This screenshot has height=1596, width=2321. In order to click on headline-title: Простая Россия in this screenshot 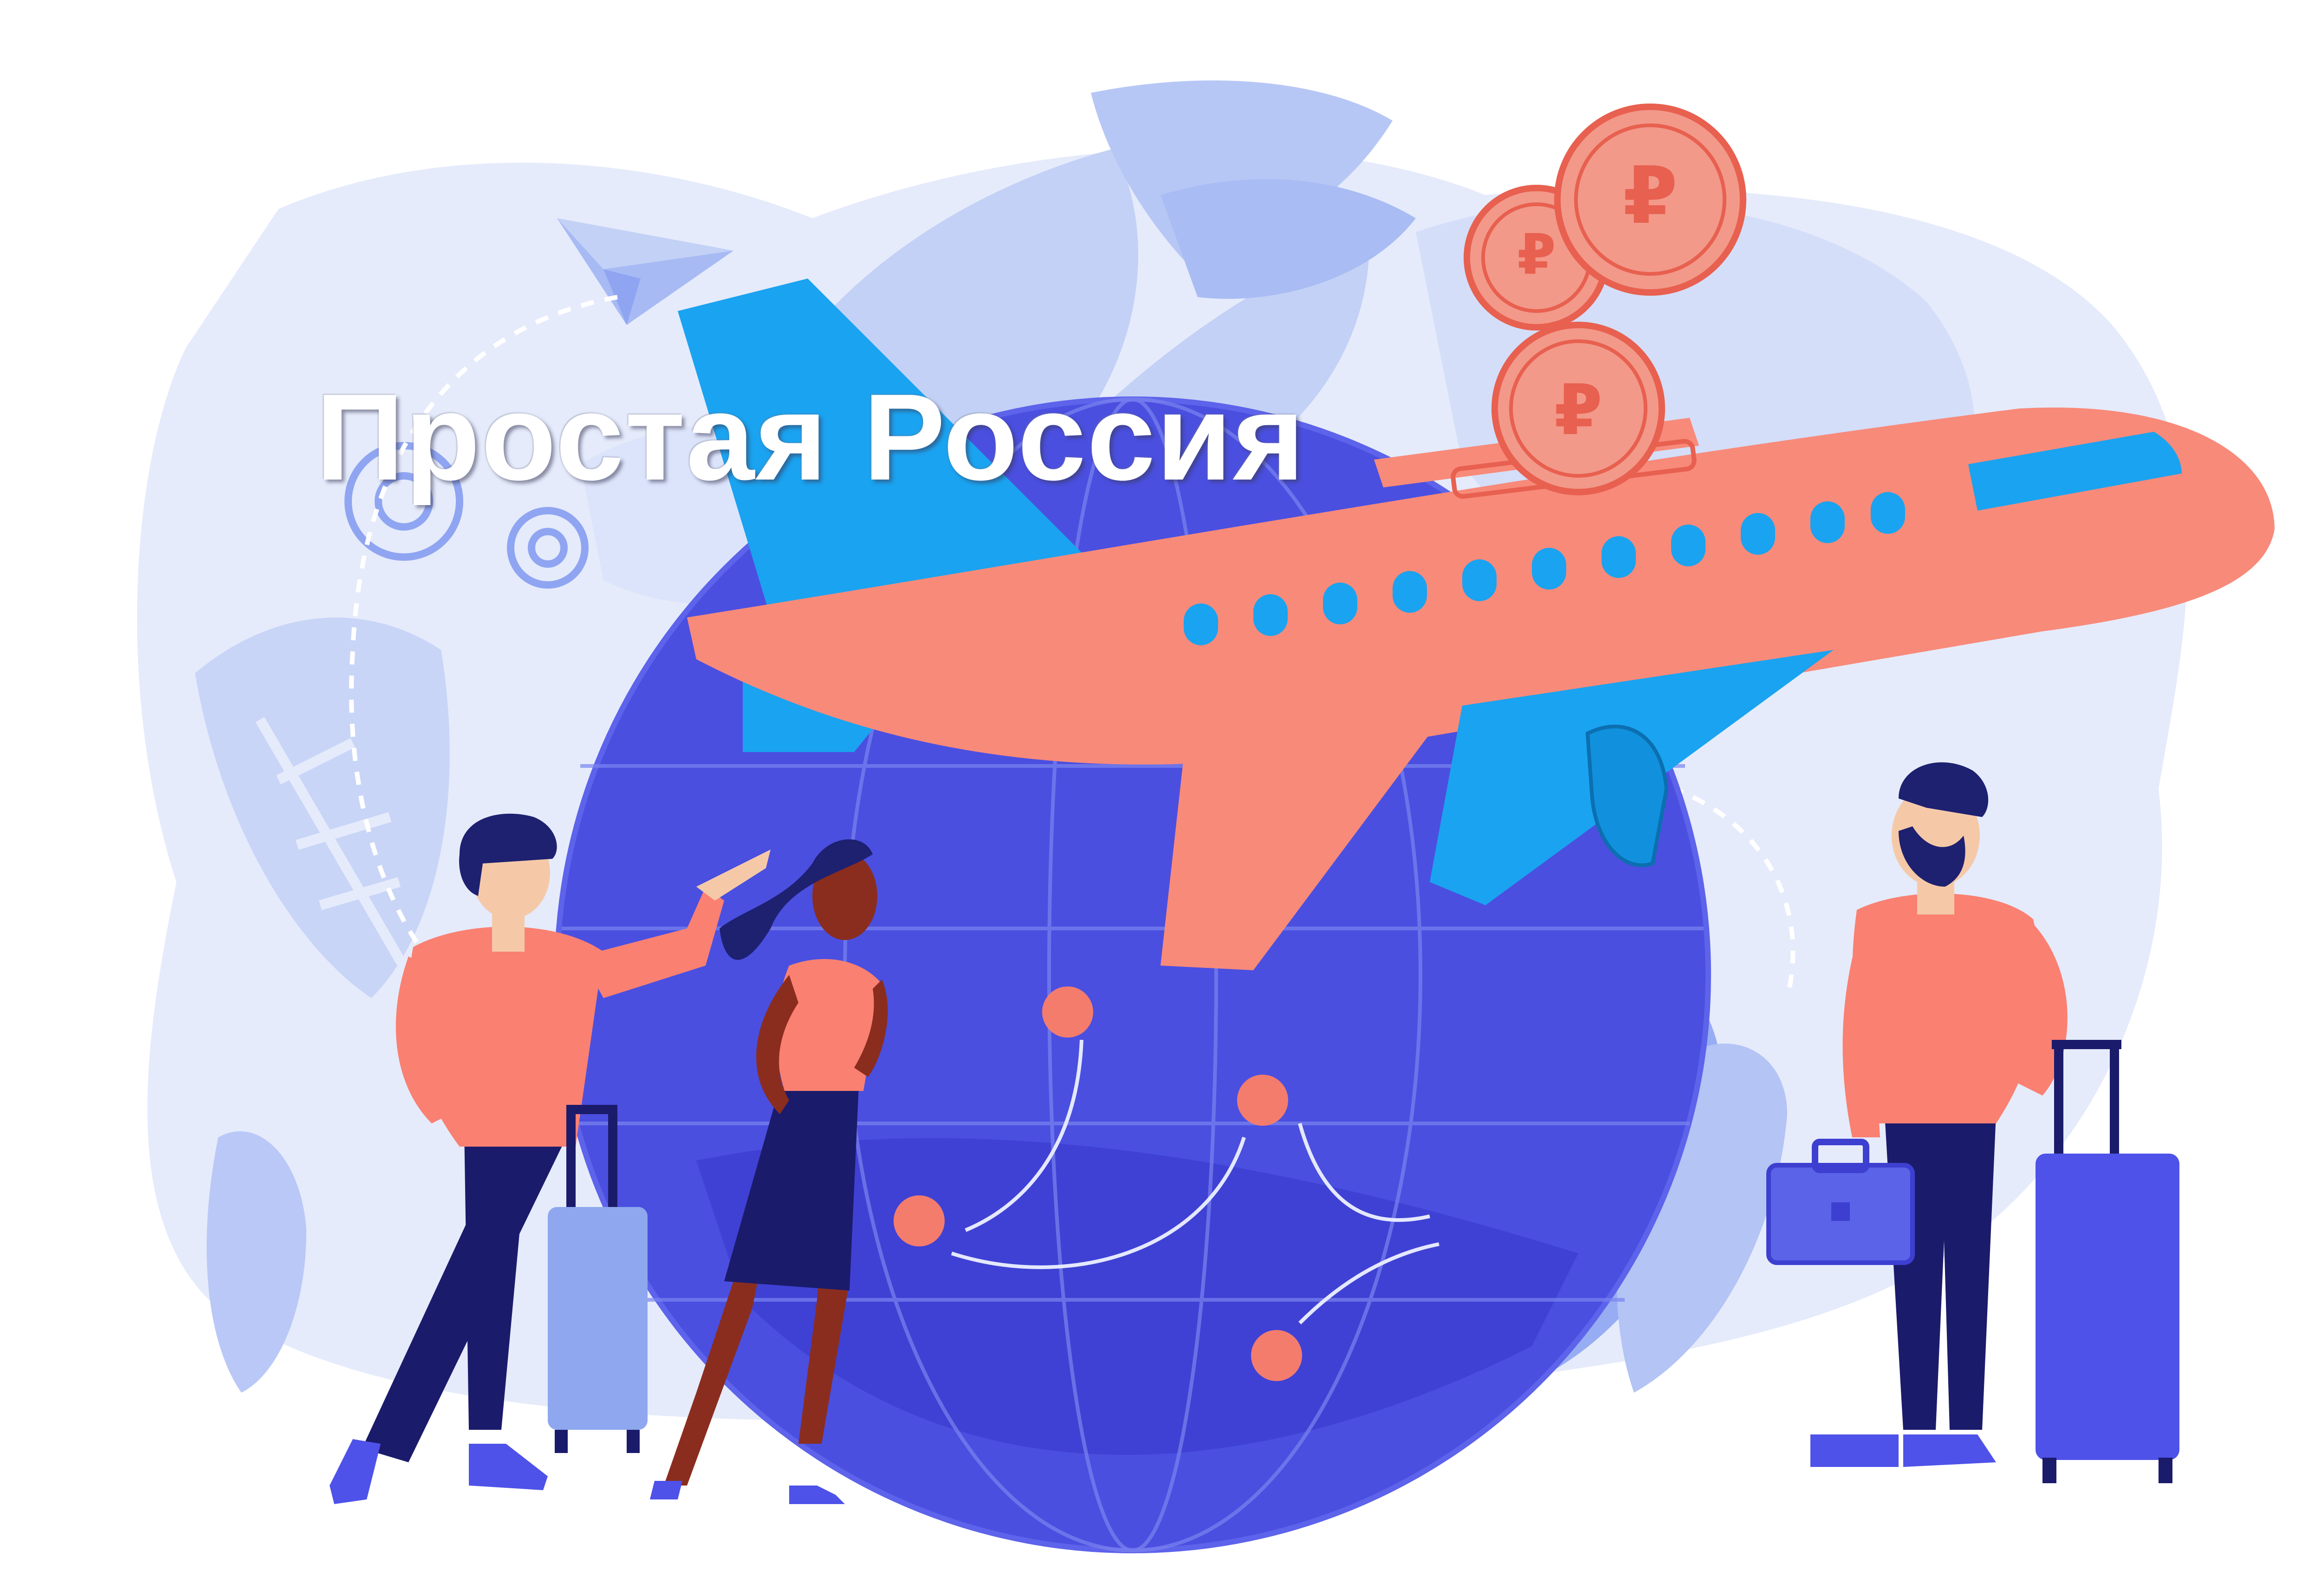, I will do `click(811, 438)`.